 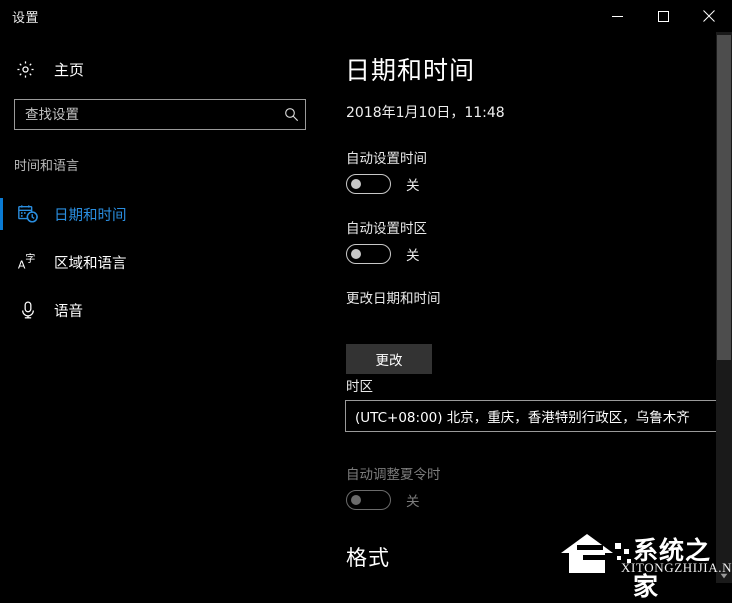 What do you see at coordinates (90, 215) in the screenshot?
I see `sidebar-item-label: 日期和时间` at bounding box center [90, 215].